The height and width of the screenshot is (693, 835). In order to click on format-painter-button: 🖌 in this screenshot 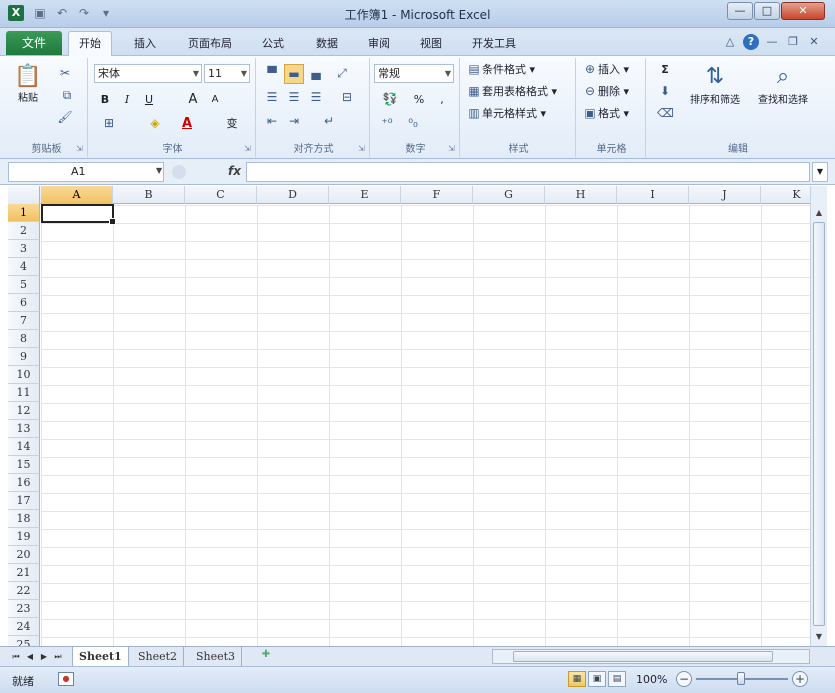, I will do `click(65, 118)`.